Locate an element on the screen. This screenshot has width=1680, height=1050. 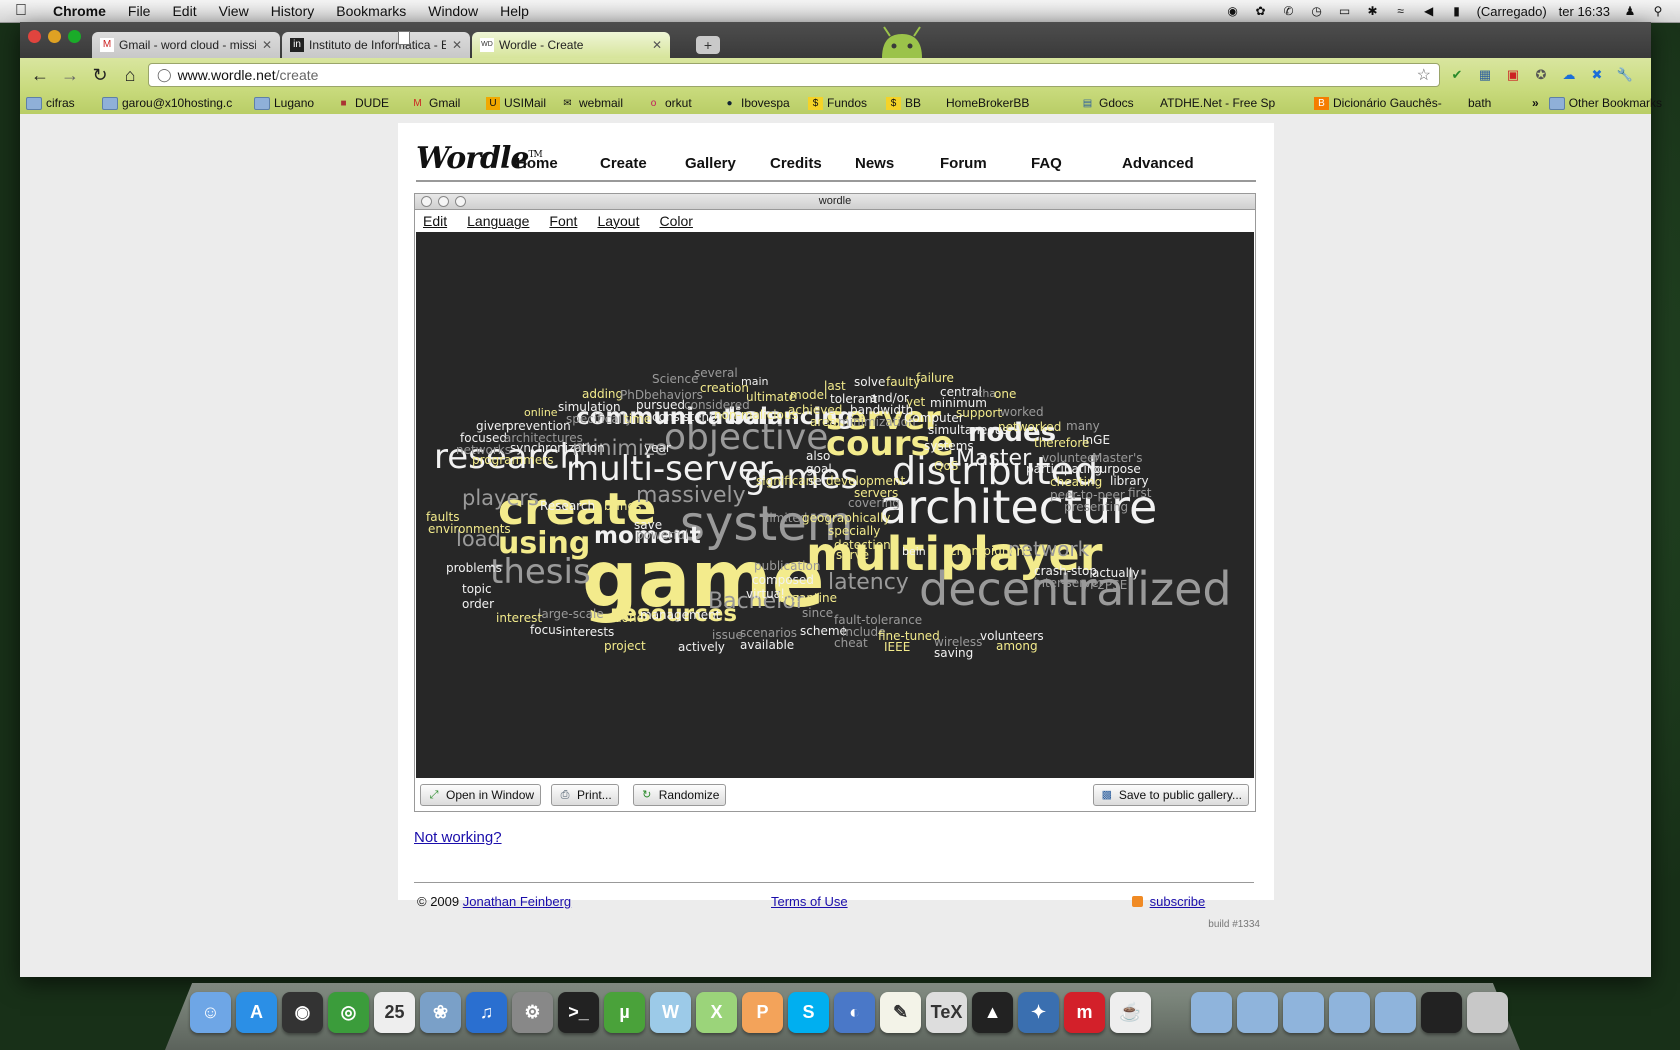
applet-menu-font: Font is located at coordinates (563, 221).